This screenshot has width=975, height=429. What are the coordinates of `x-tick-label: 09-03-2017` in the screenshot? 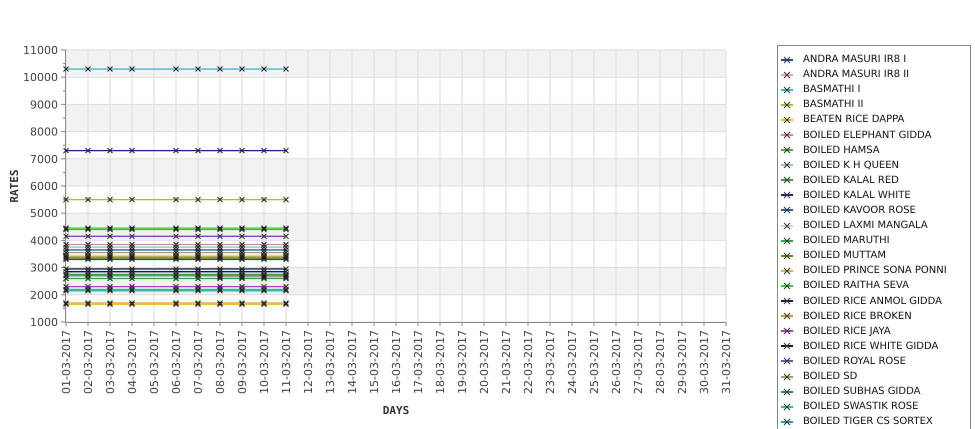 It's located at (242, 362).